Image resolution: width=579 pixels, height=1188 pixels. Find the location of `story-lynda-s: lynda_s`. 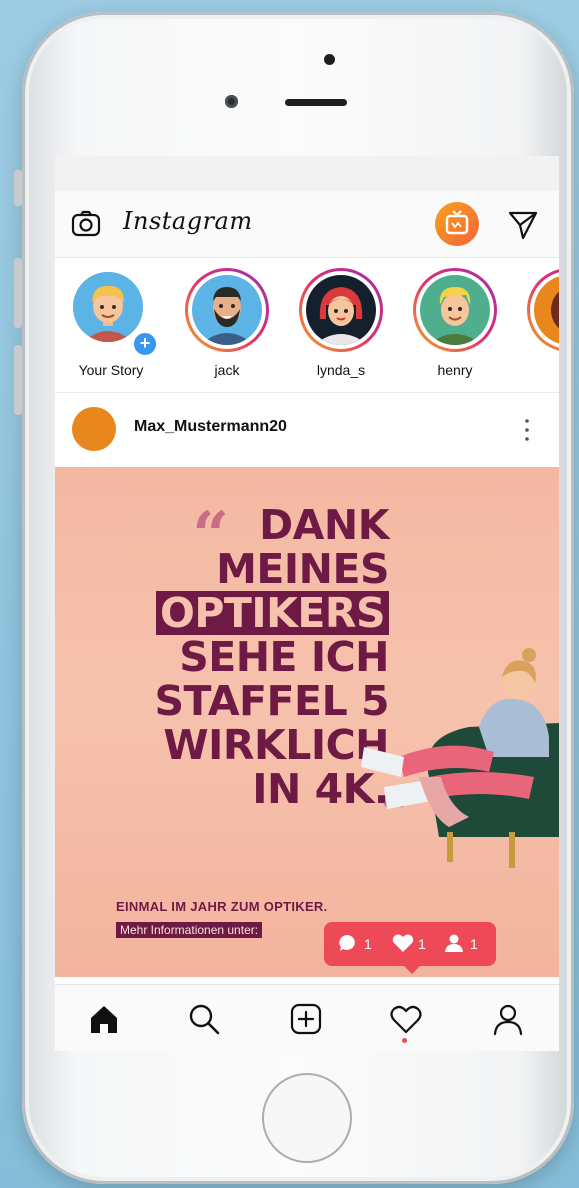

story-lynda-s: lynda_s is located at coordinates (341, 328).